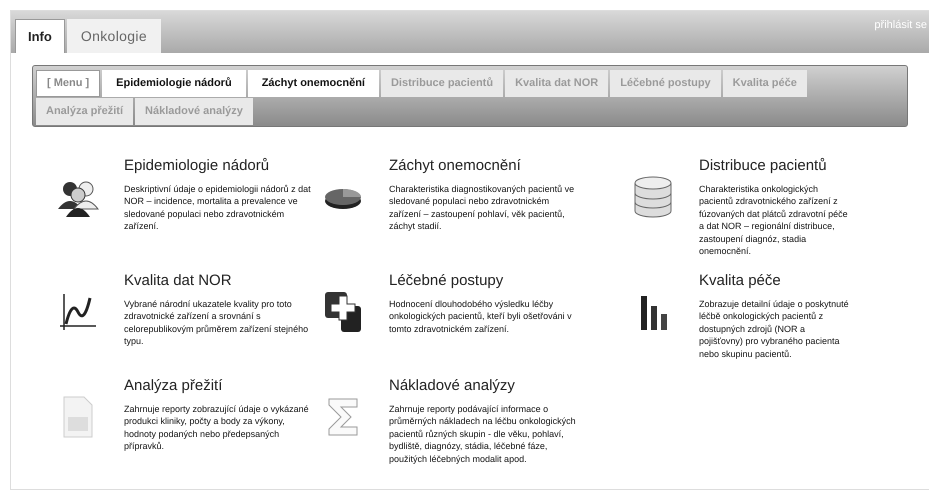 This screenshot has height=502, width=929. I want to click on top-tab: Onkologie, so click(114, 36).